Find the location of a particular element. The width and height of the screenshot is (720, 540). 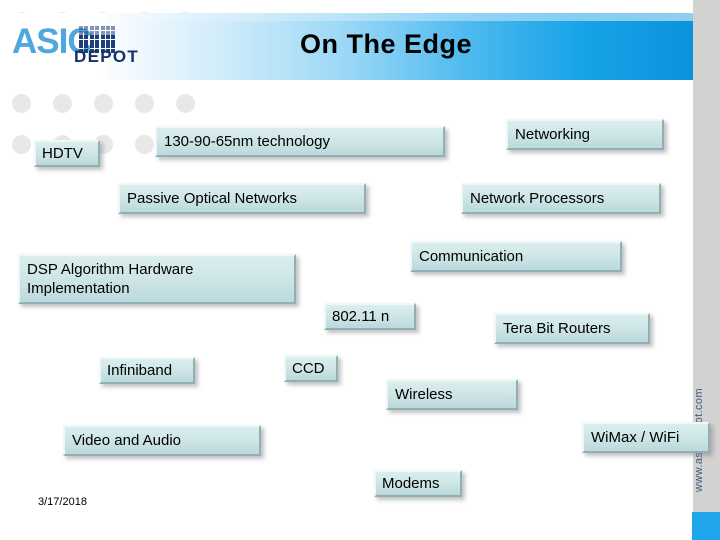

node-network-processors: Network Processors is located at coordinates (561, 198).